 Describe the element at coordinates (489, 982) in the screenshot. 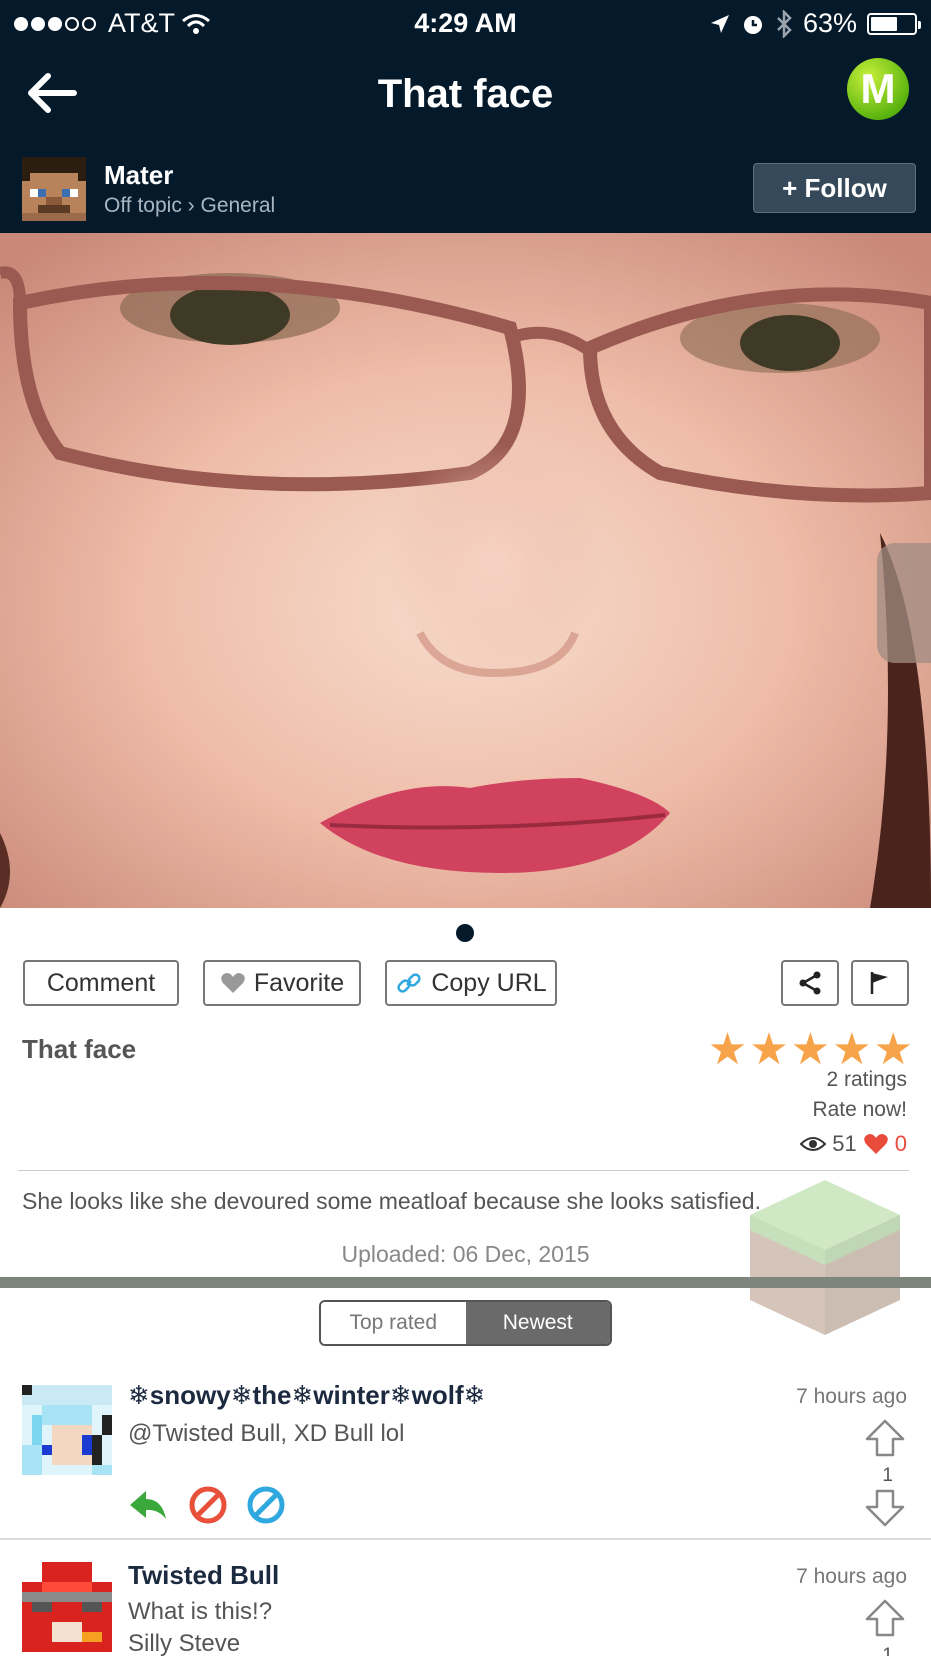

I see `copy-url-label: Copy URL` at that location.